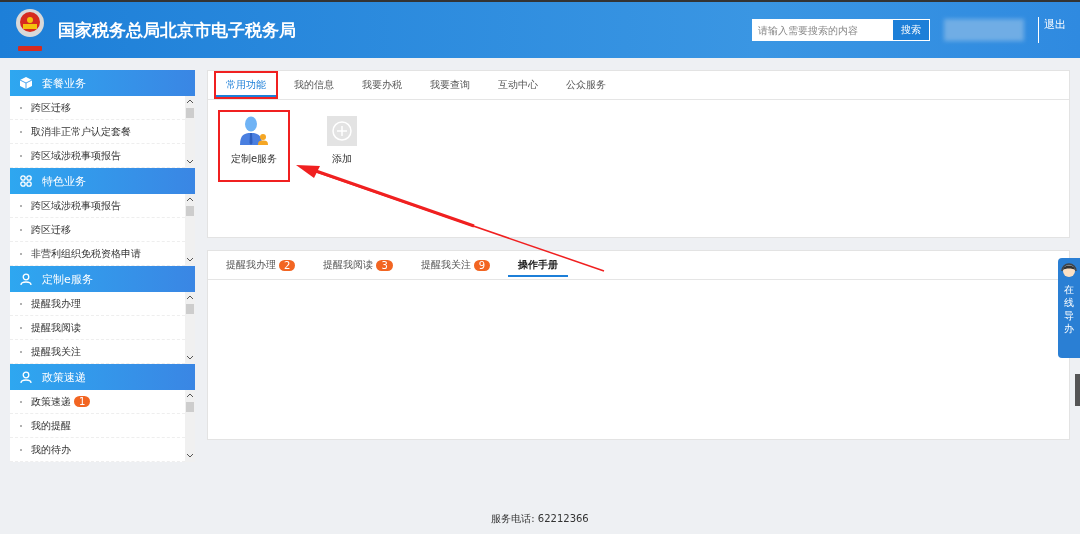  What do you see at coordinates (64, 377) in the screenshot?
I see `section-title: 政策速递` at bounding box center [64, 377].